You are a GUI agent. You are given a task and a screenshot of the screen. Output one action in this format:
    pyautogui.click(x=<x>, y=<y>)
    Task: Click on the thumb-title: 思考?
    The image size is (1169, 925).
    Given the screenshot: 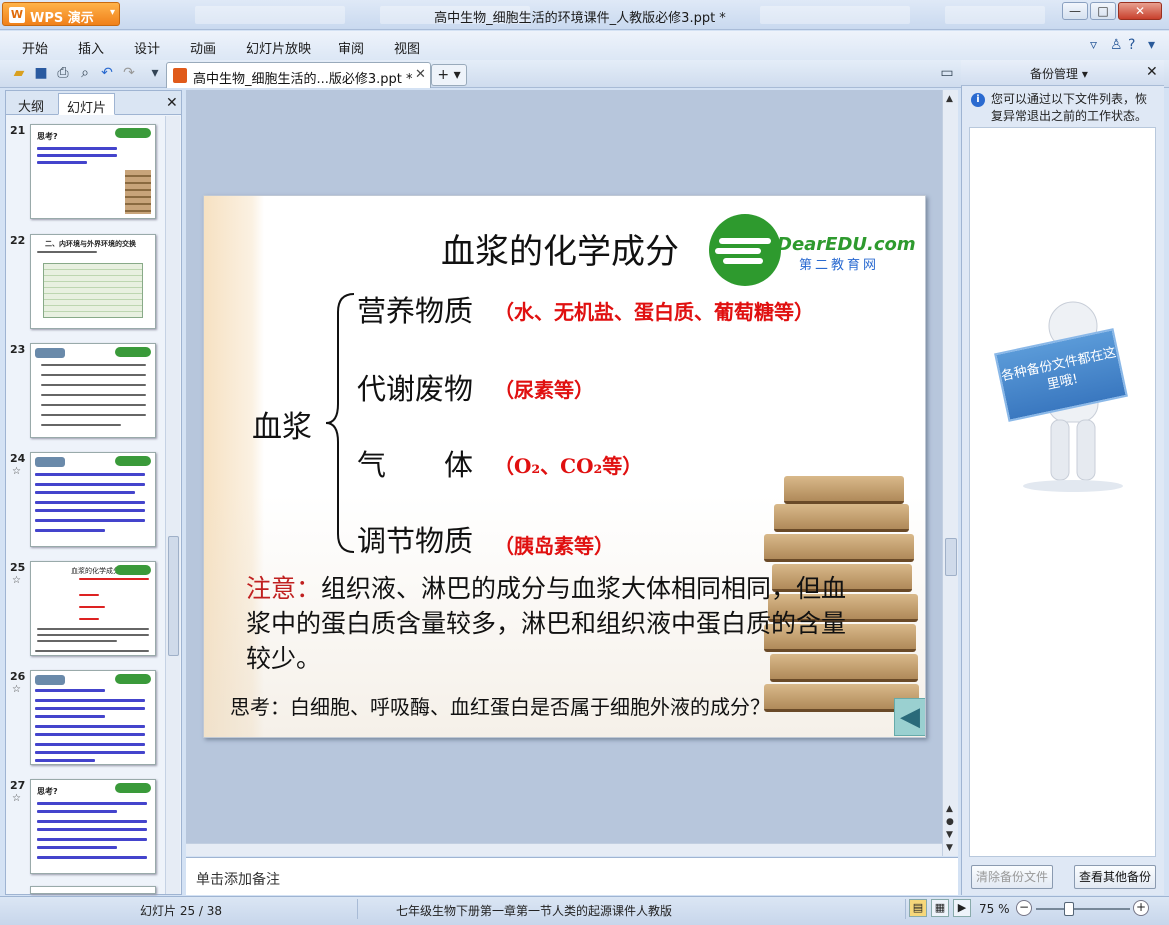 What is the action you would take?
    pyautogui.click(x=47, y=136)
    